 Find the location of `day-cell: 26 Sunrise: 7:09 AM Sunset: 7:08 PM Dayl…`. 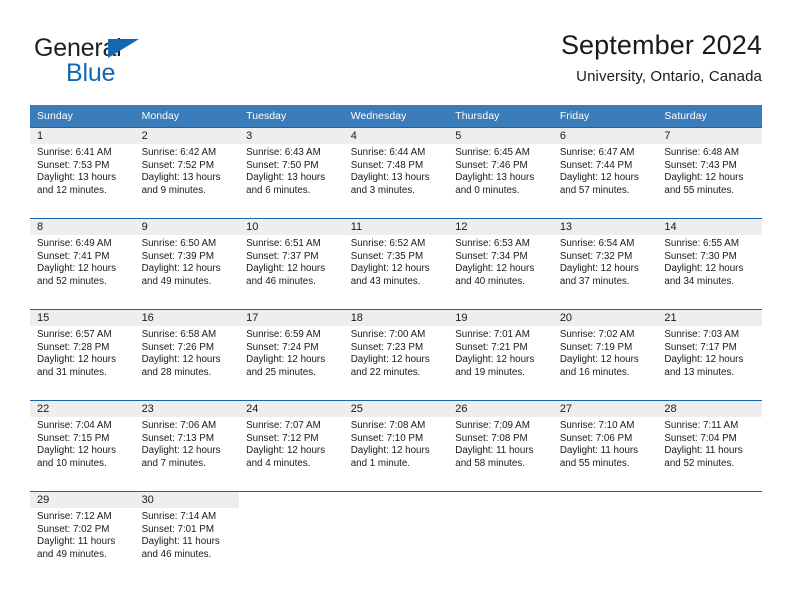

day-cell: 26 Sunrise: 7:09 AM Sunset: 7:08 PM Dayl… is located at coordinates (500, 446).